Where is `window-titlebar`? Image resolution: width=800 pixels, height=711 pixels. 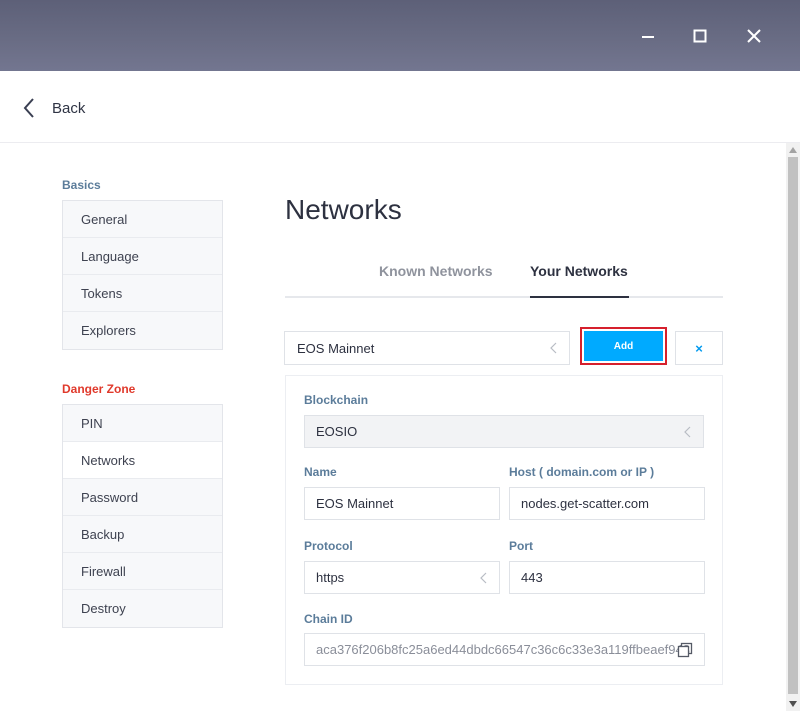
window-titlebar is located at coordinates (400, 35).